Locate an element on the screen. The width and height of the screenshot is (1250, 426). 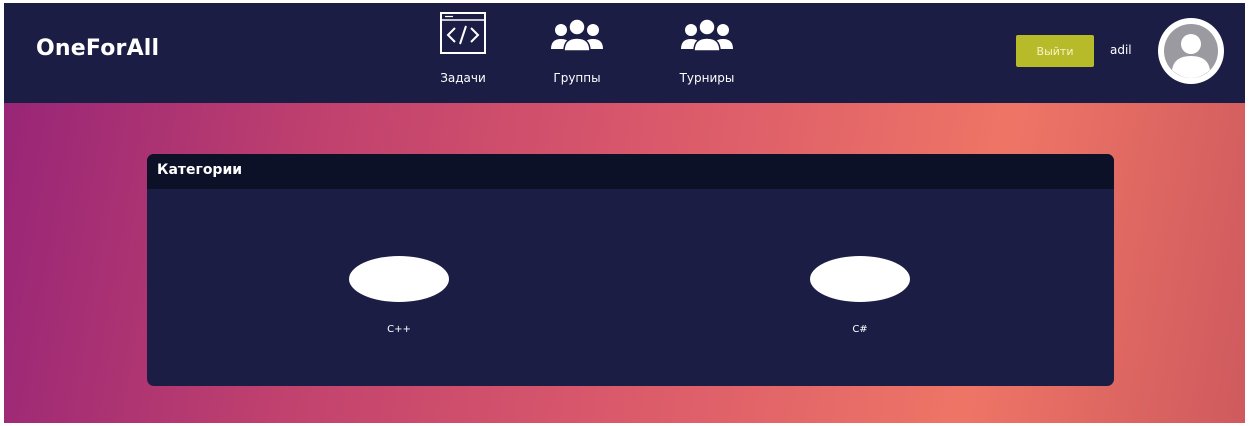
nav-item-tournaments: Турниры is located at coordinates (707, 55).